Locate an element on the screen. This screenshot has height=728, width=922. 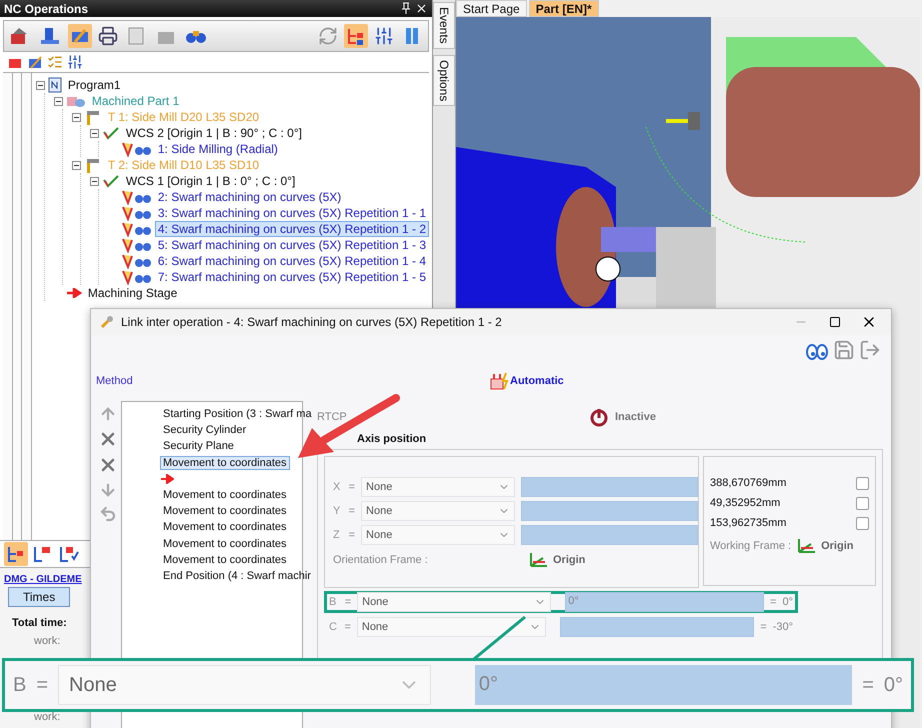
tree-item: Machining Stage is located at coordinates (132, 293).